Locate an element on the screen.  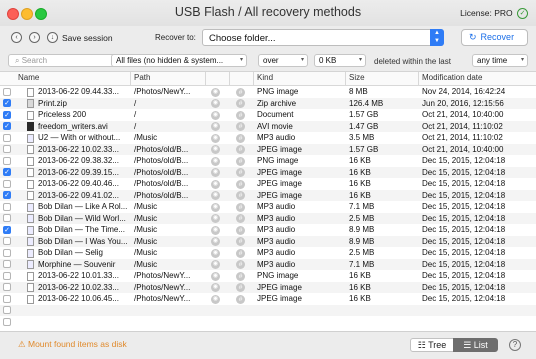
back-button: ‹ is located at coordinates (16, 37).